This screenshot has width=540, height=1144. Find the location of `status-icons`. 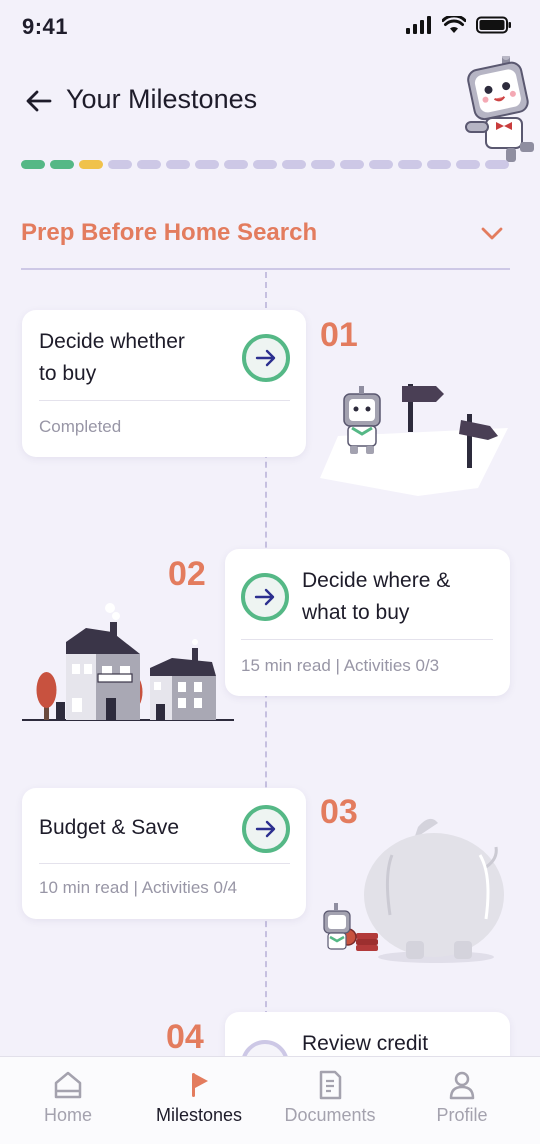

status-icons is located at coordinates (459, 25).